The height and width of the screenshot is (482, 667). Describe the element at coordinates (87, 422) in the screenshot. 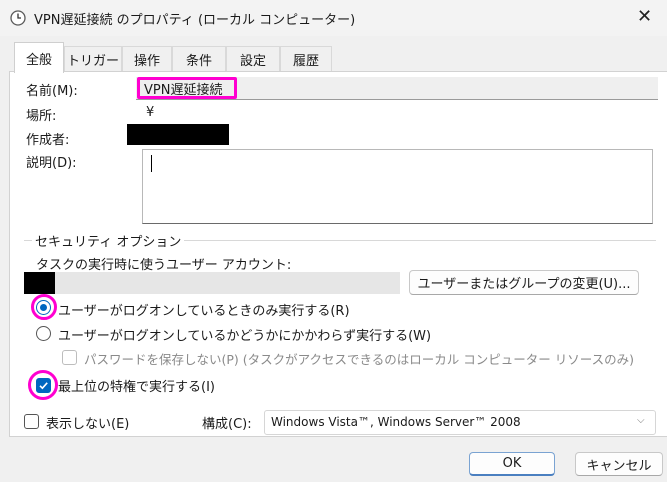

I see `hidden-label: 表示しない(E)` at that location.